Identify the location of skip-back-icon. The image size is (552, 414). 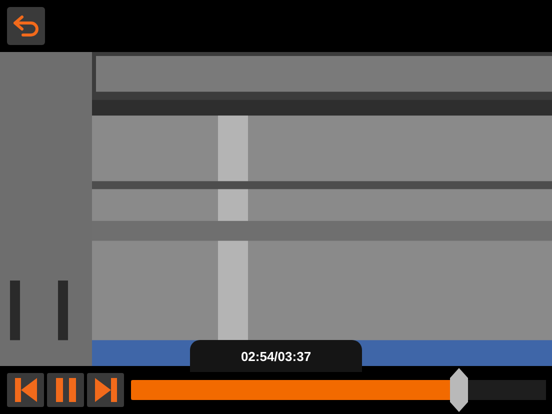
(25, 390).